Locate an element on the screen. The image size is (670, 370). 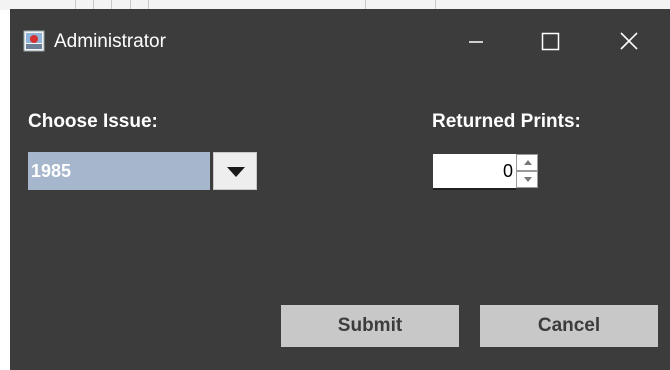
spinner-increment-button is located at coordinates (527, 162).